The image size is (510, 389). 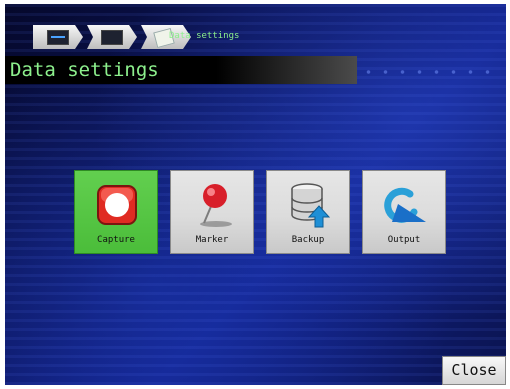 I want to click on marker-button: Marker, so click(x=212, y=212).